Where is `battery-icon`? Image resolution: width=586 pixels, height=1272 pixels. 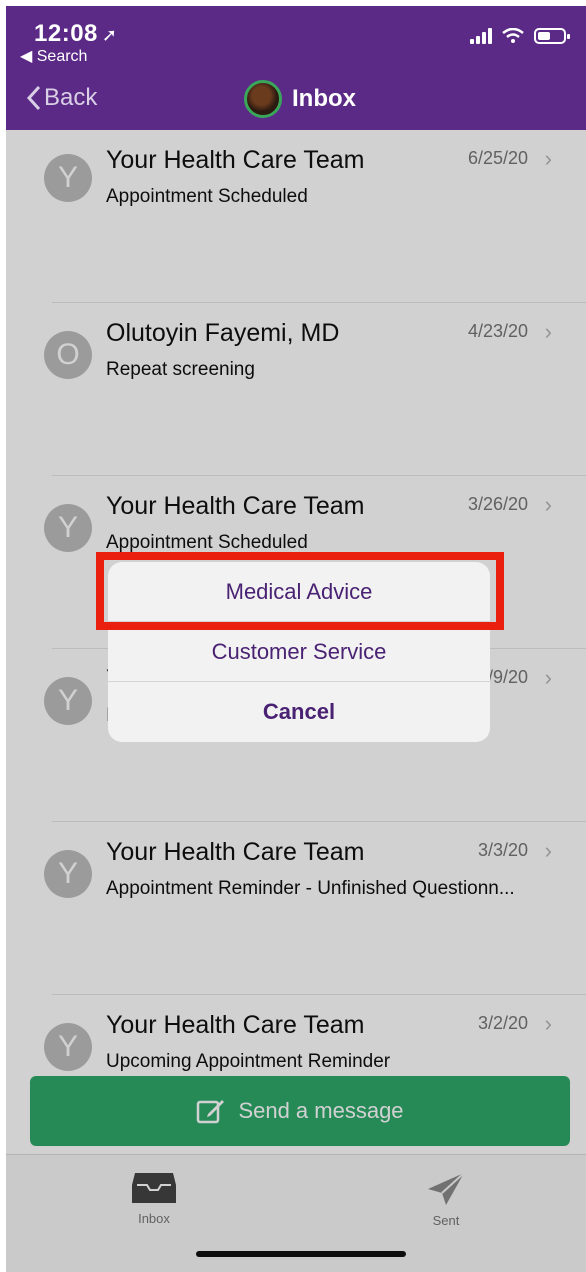
battery-icon is located at coordinates (552, 36).